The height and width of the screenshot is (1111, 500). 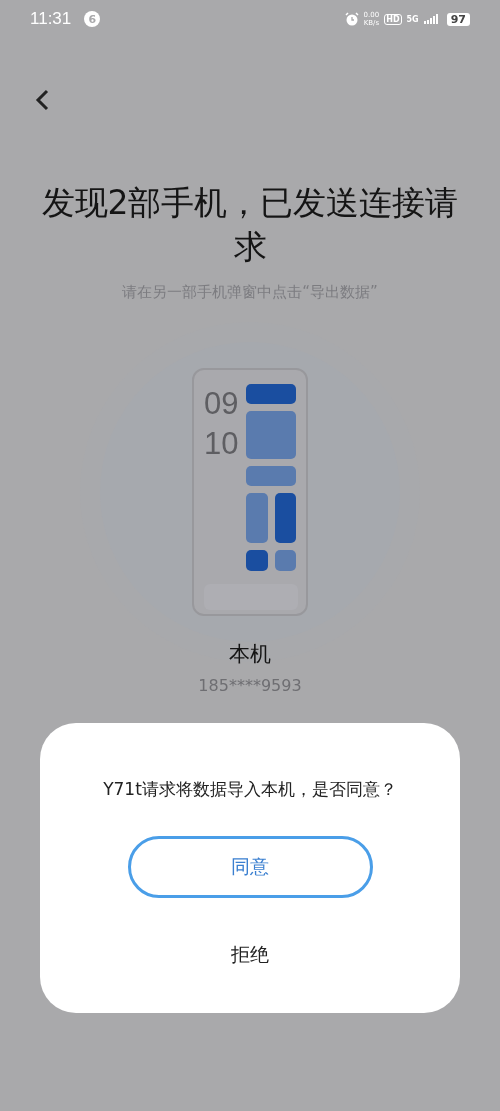 I want to click on phone-number: 185****9593, so click(x=250, y=685).